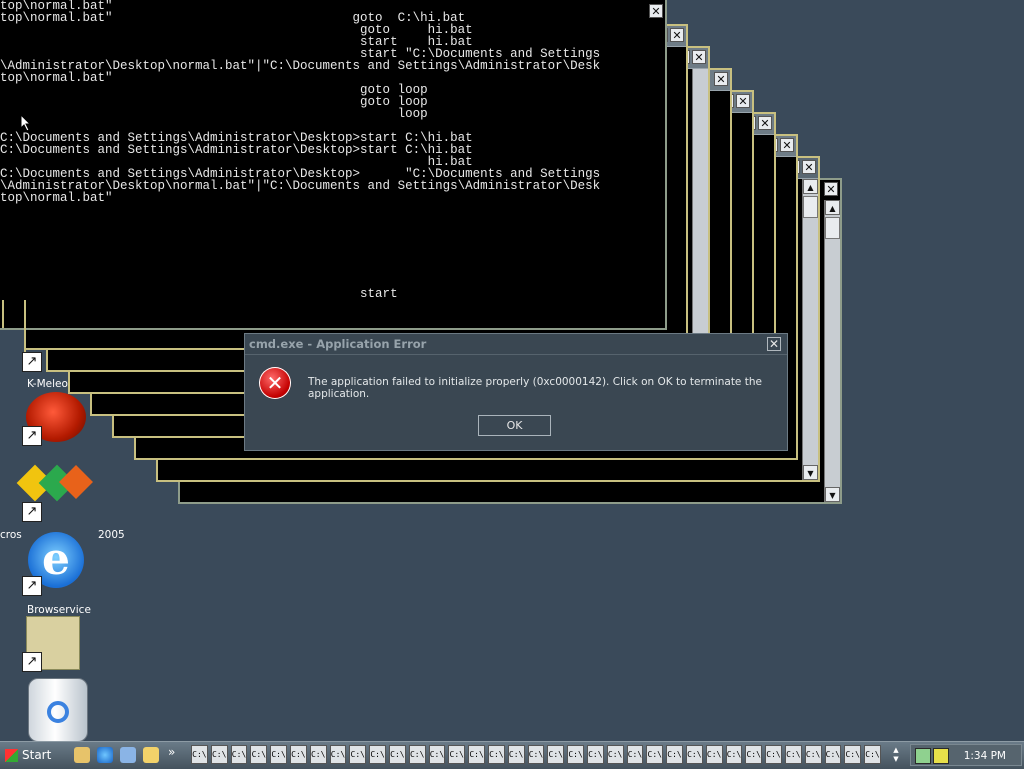 This screenshot has height=769, width=1024. What do you see at coordinates (82, 755) in the screenshot?
I see `show-desktop-icon` at bounding box center [82, 755].